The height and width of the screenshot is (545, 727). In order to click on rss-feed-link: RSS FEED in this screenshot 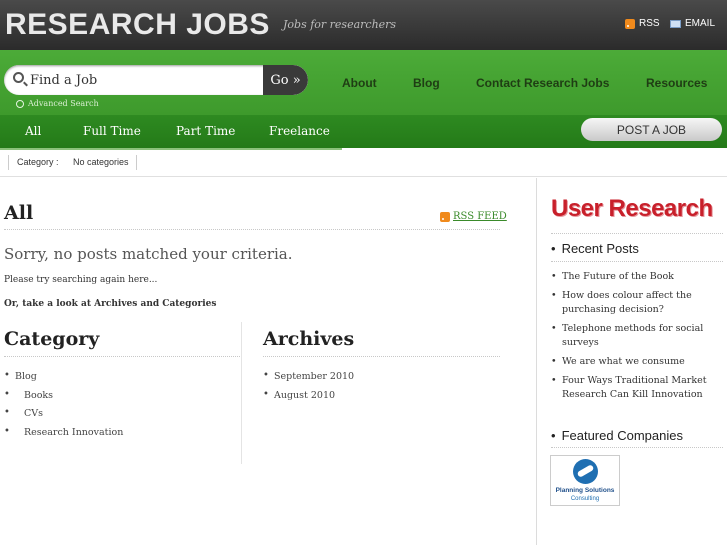, I will do `click(473, 216)`.